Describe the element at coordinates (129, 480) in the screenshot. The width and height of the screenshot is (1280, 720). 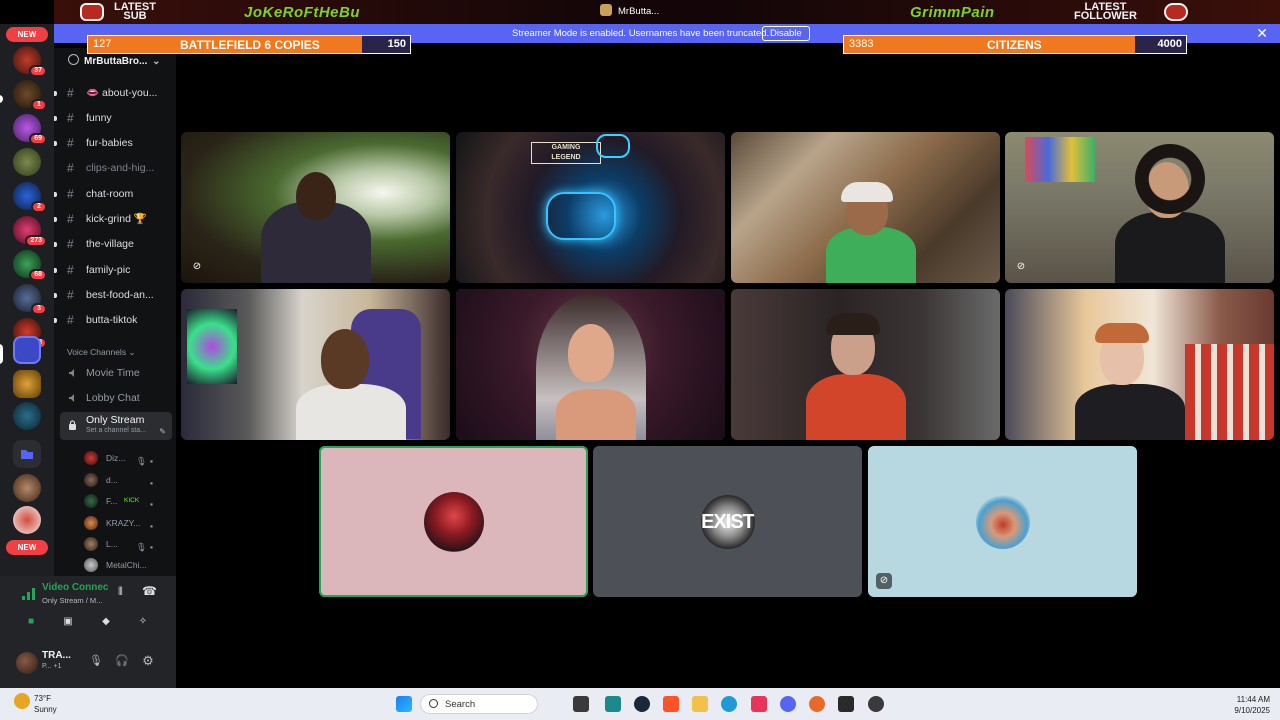
I see `voice-member: d... ▪` at that location.